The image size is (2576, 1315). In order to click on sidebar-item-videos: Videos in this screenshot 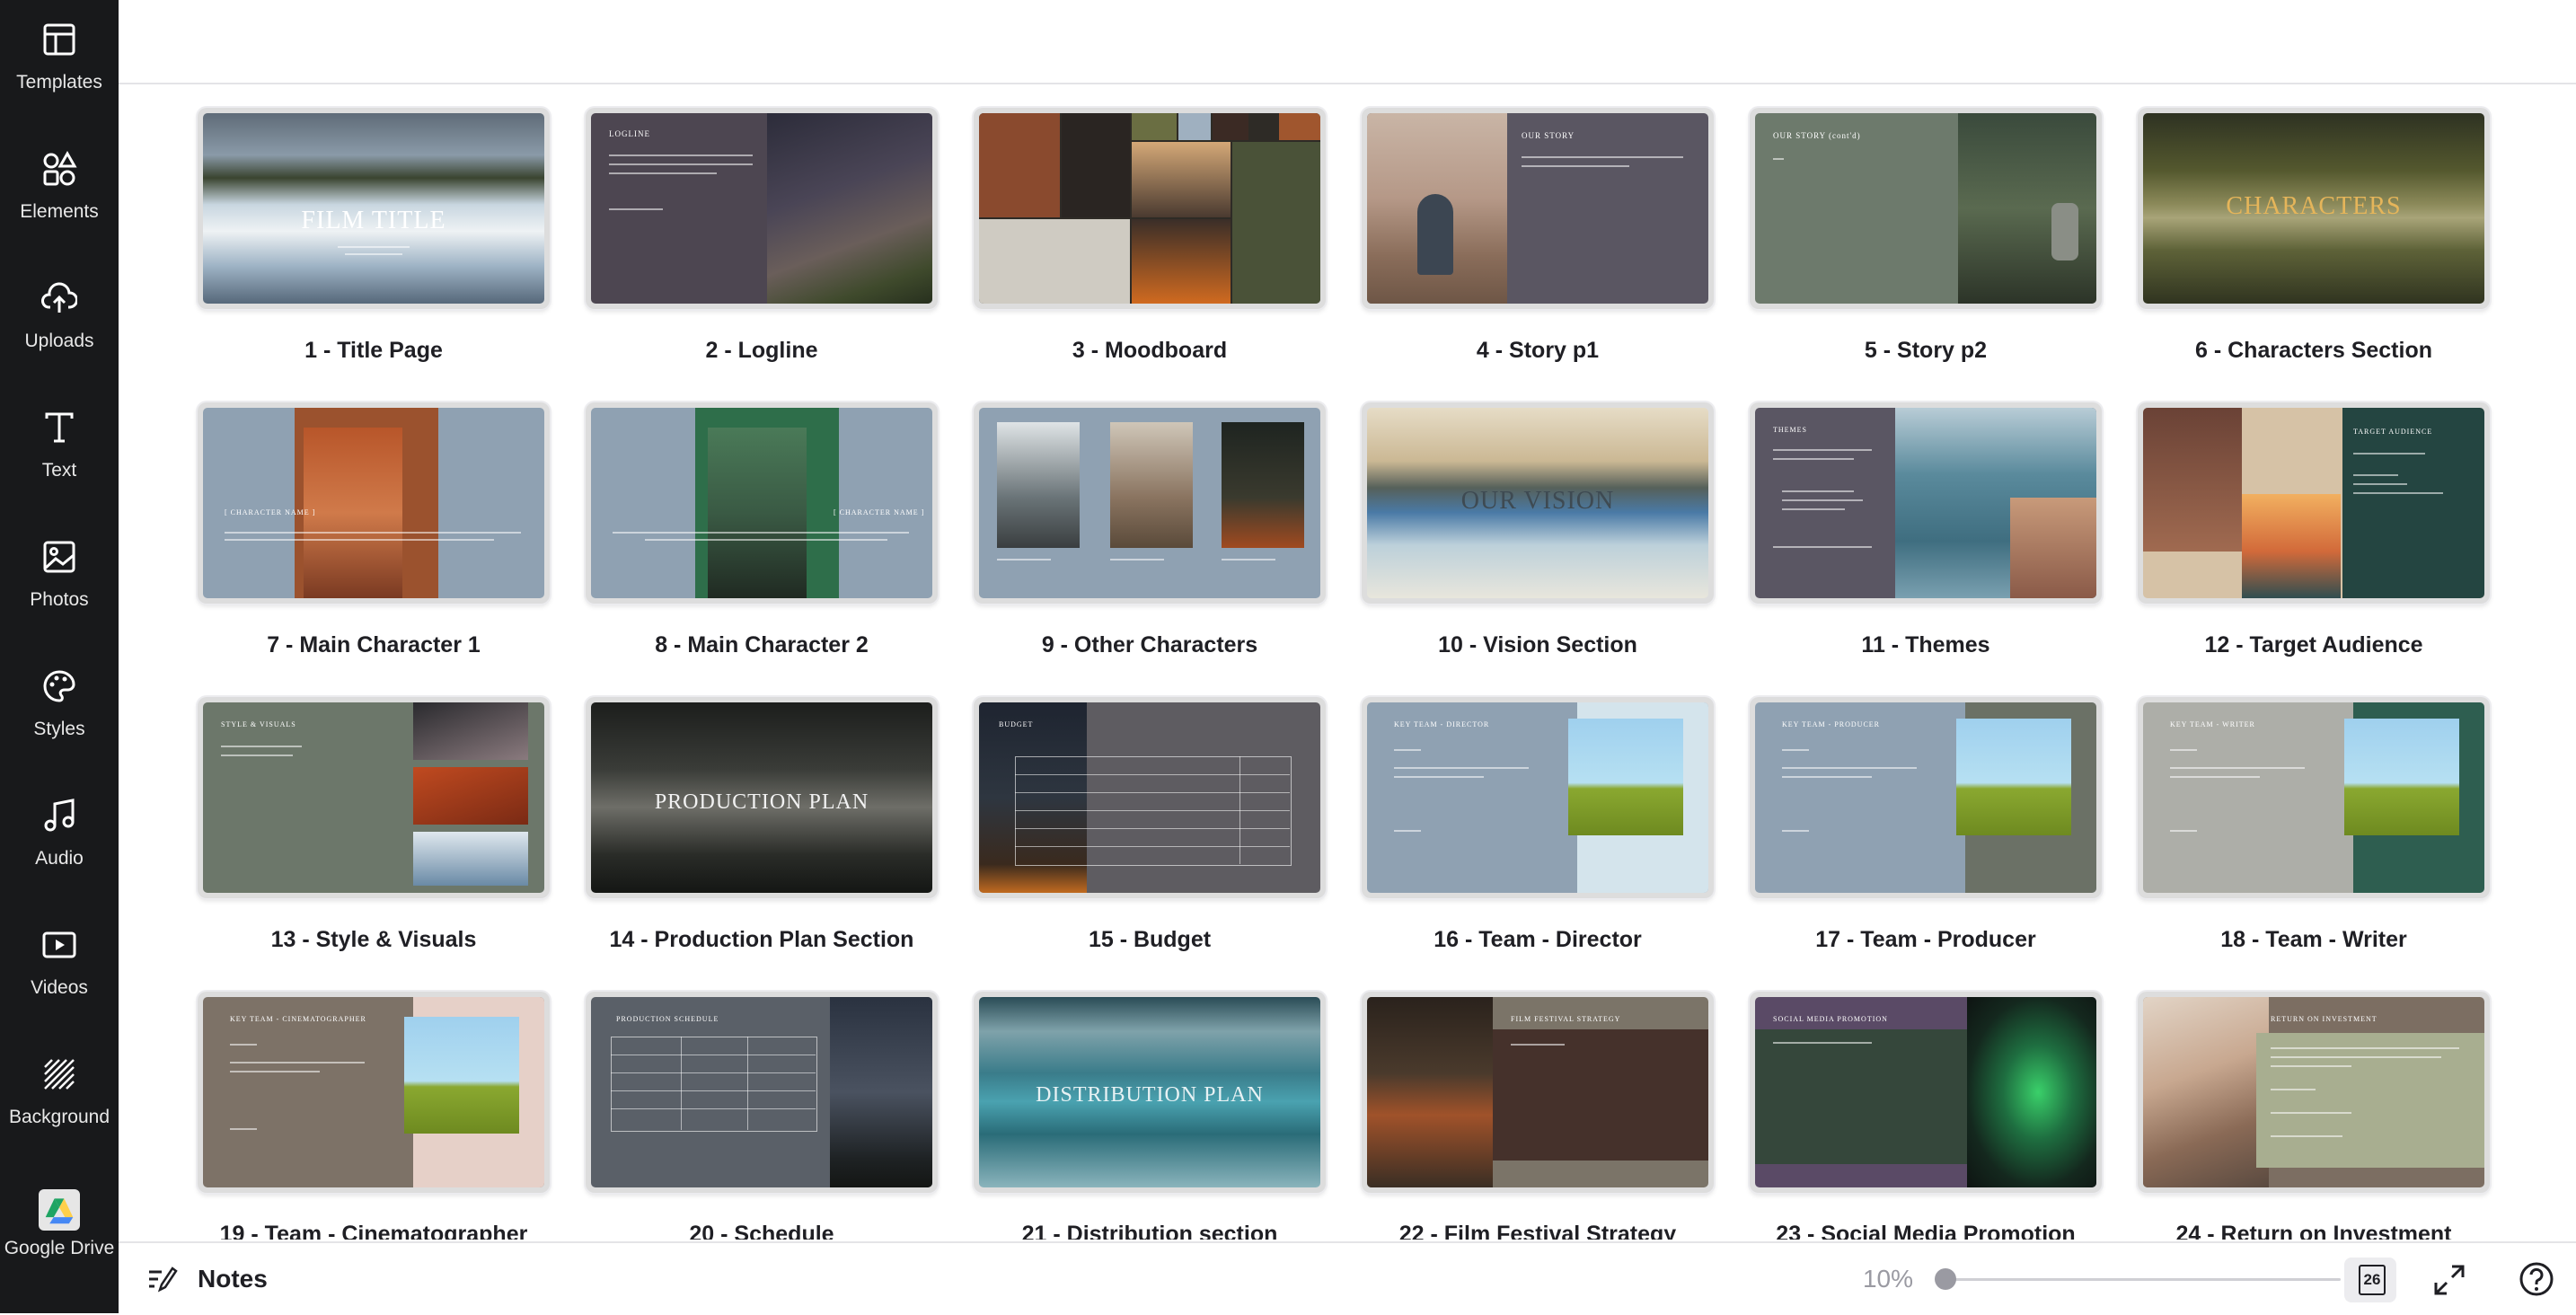, I will do `click(59, 963)`.